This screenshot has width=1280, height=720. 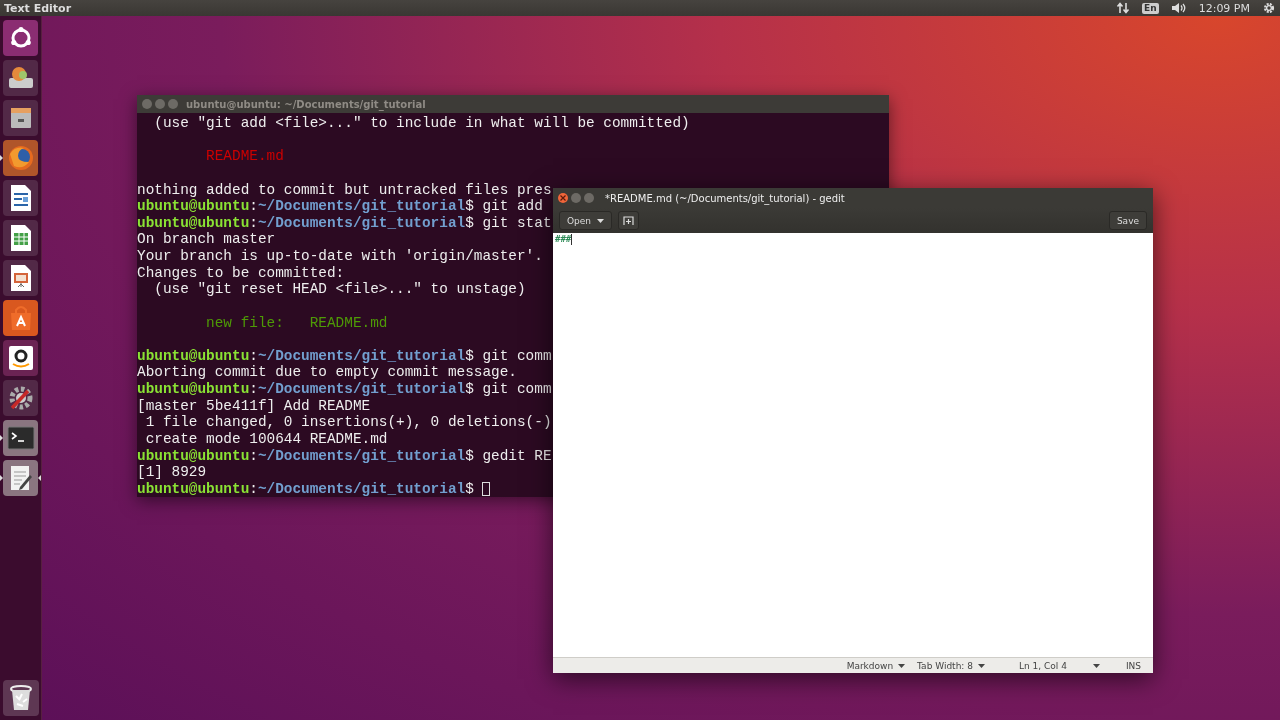 What do you see at coordinates (305, 488) in the screenshot?
I see `prompt-line: ubuntu@ubuntu:~/Documents/git_tutorial$` at bounding box center [305, 488].